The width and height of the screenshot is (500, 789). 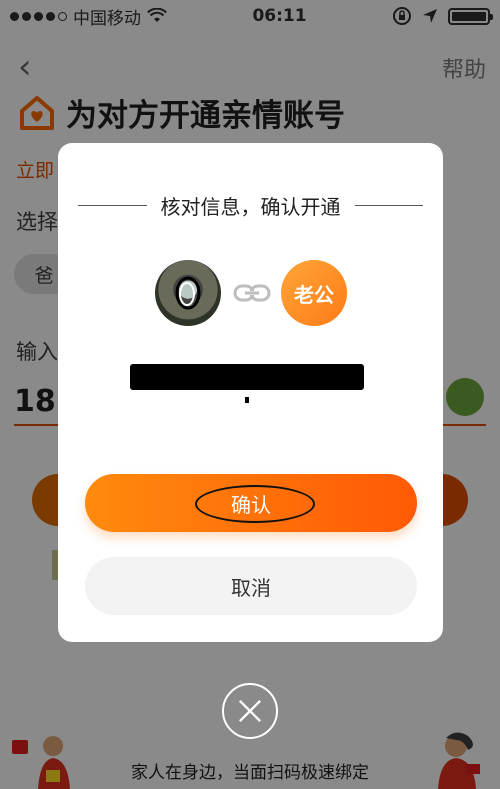 I want to click on open-now-link: 立即, so click(x=35, y=169).